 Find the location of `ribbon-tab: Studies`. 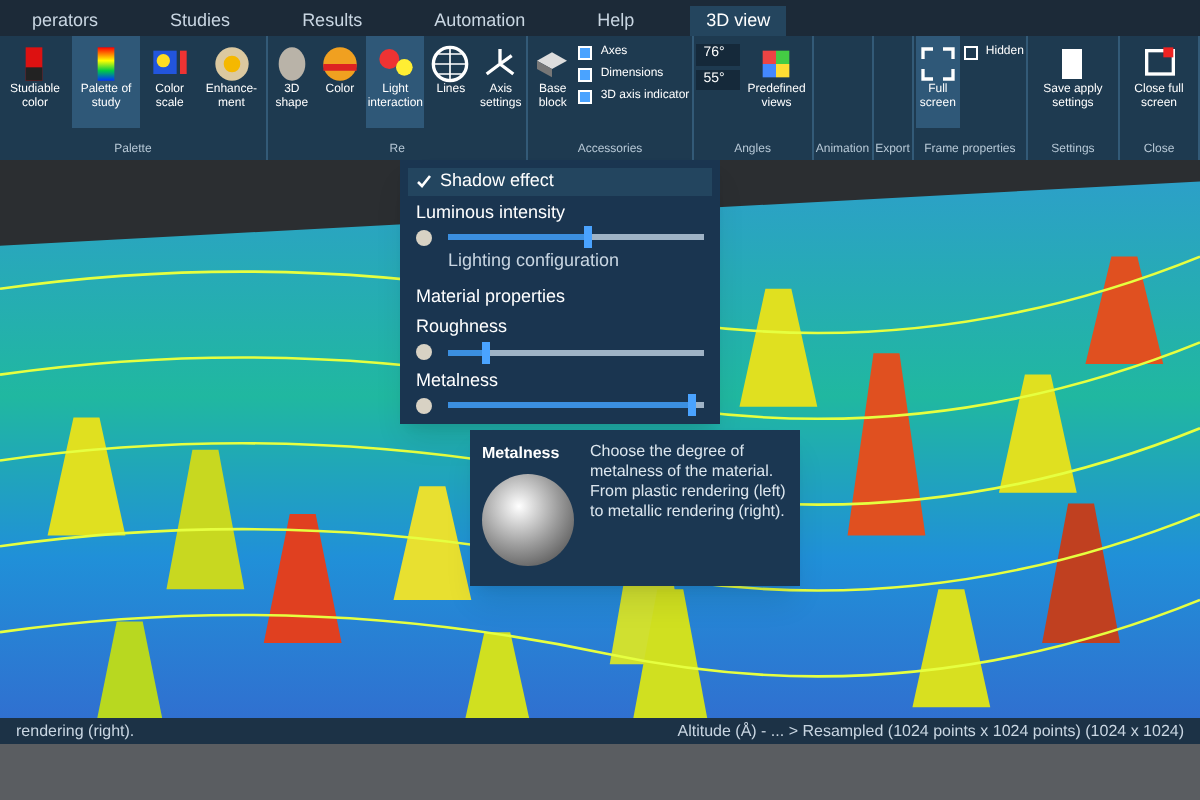

ribbon-tab: Studies is located at coordinates (200, 21).